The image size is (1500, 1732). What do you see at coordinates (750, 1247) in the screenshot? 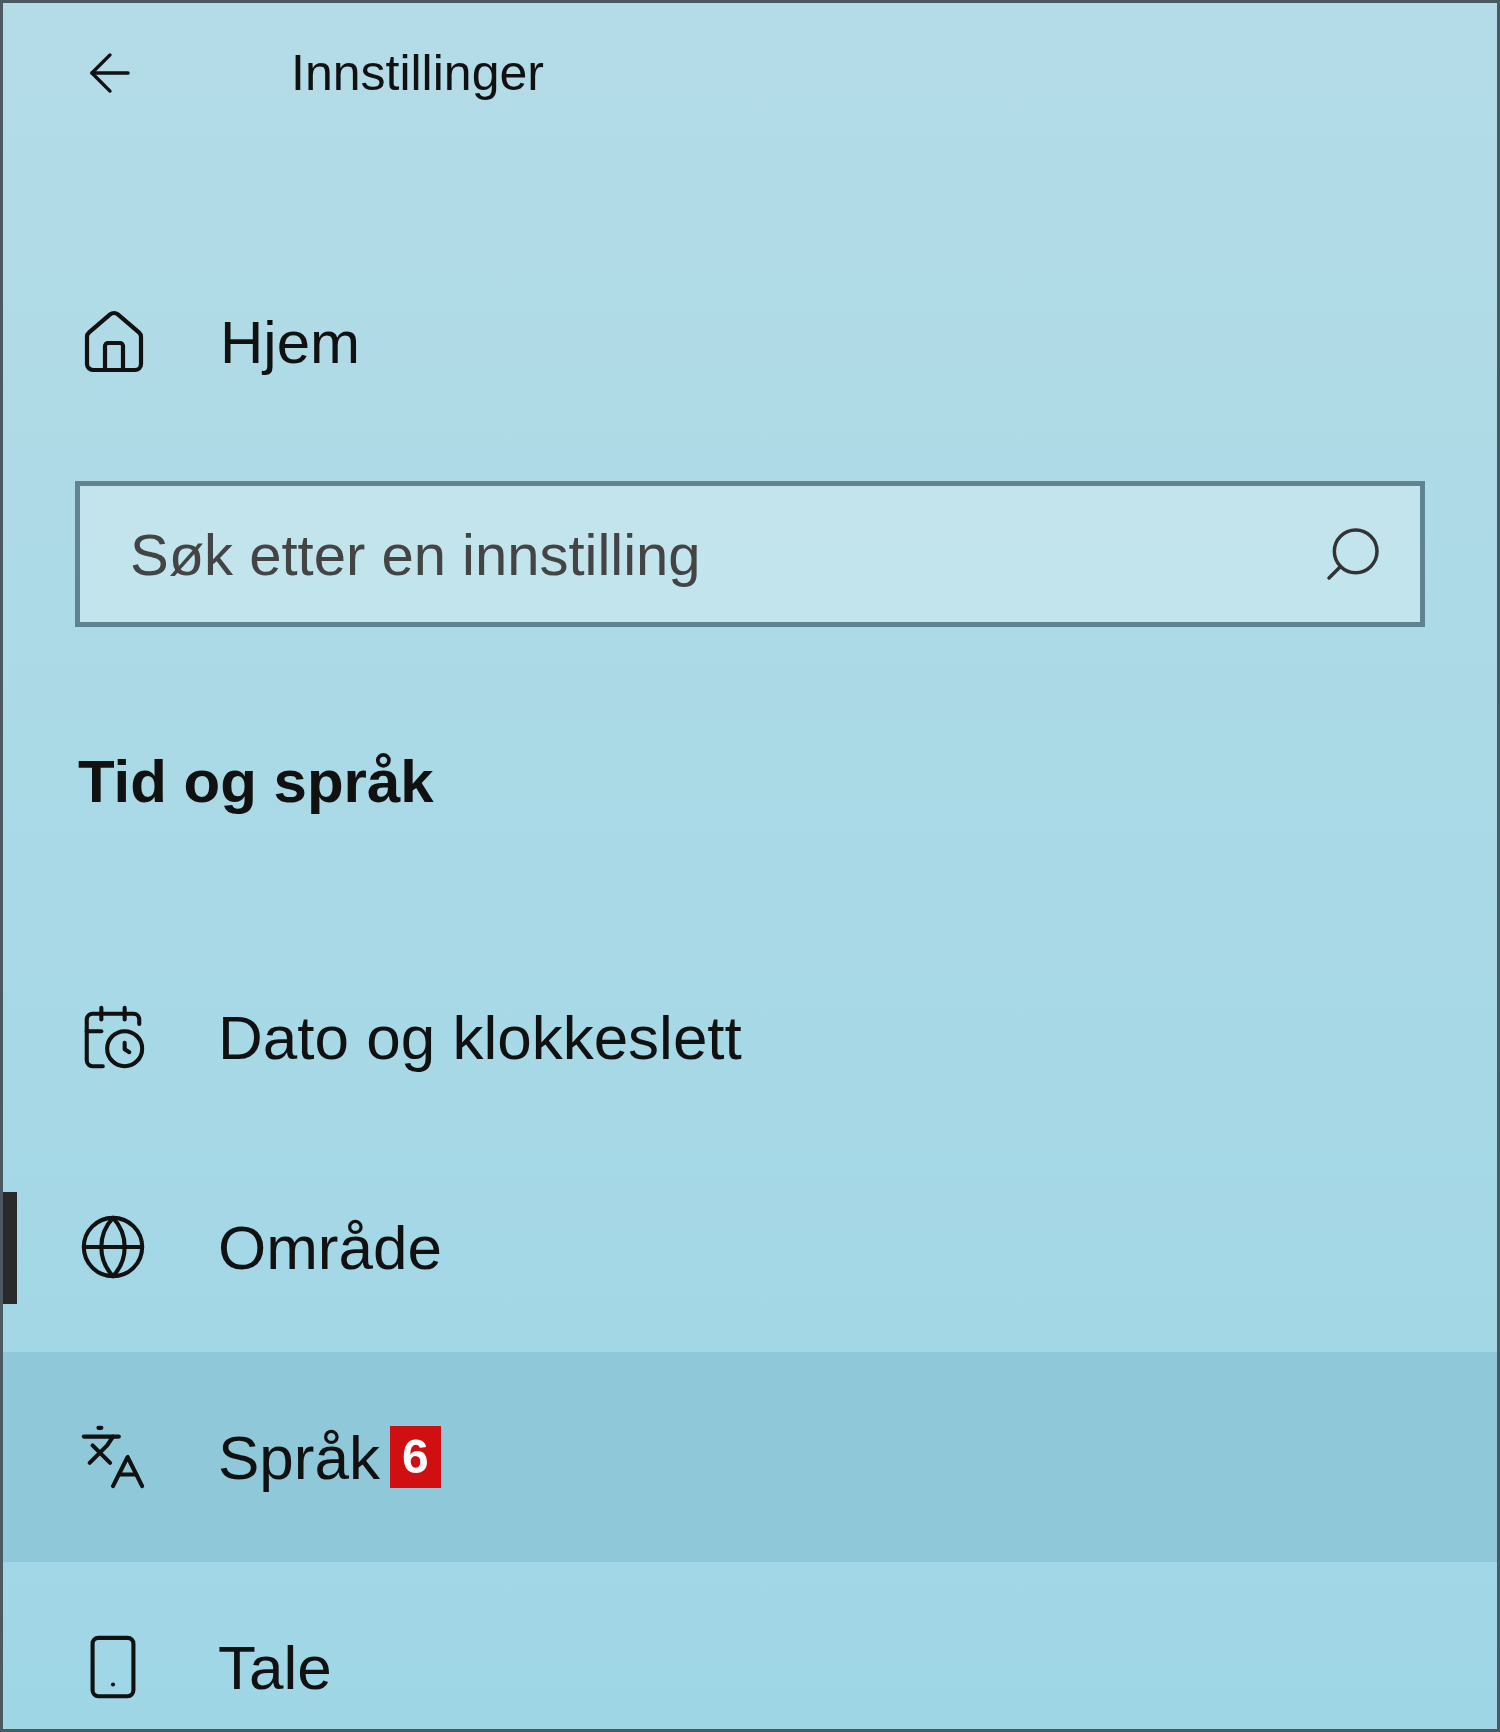
I see `nav-item: Område` at bounding box center [750, 1247].